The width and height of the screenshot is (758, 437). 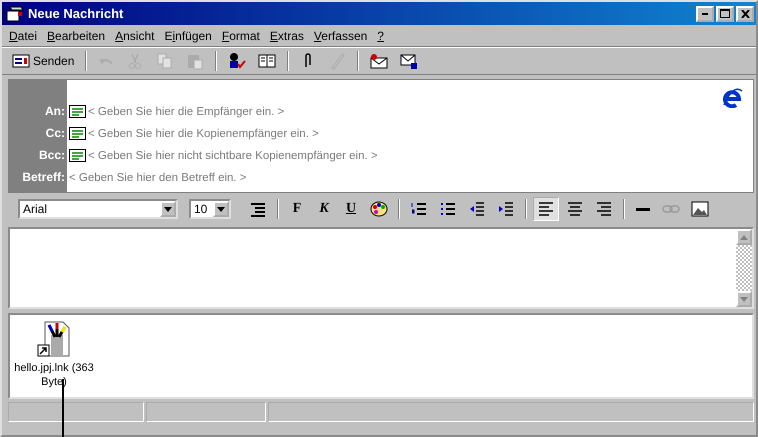 I want to click on minimize-icon, so click(x=705, y=13).